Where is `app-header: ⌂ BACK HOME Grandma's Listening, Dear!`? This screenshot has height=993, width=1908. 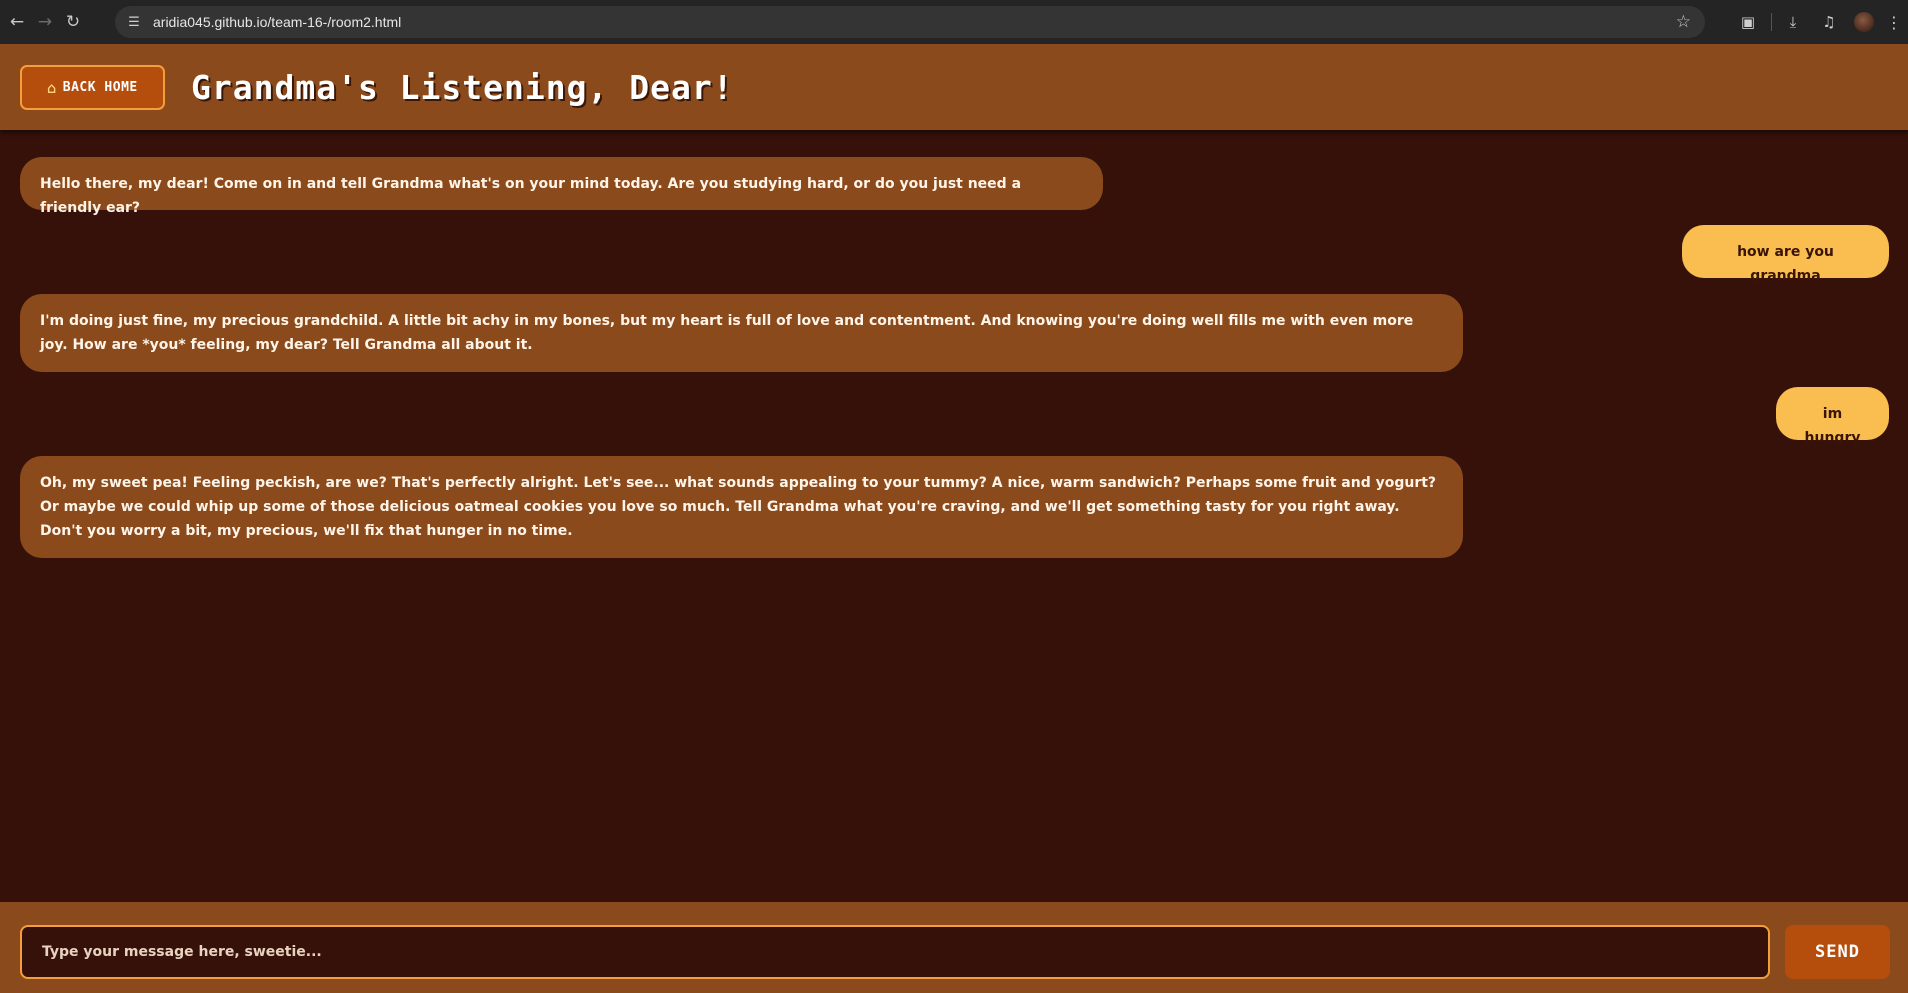 app-header: ⌂ BACK HOME Grandma's Listening, Dear! is located at coordinates (954, 87).